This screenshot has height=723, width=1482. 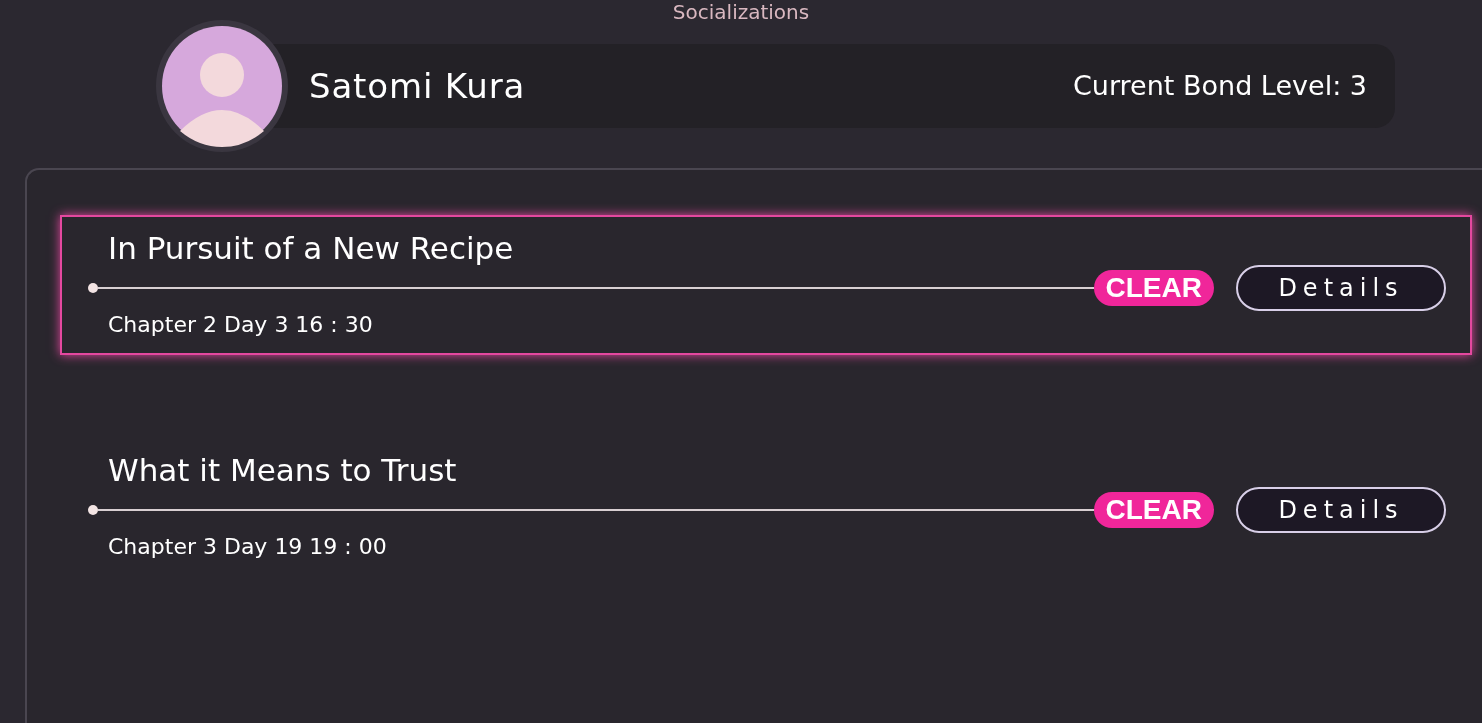 What do you see at coordinates (741, 13) in the screenshot?
I see `screen-title: Socializations` at bounding box center [741, 13].